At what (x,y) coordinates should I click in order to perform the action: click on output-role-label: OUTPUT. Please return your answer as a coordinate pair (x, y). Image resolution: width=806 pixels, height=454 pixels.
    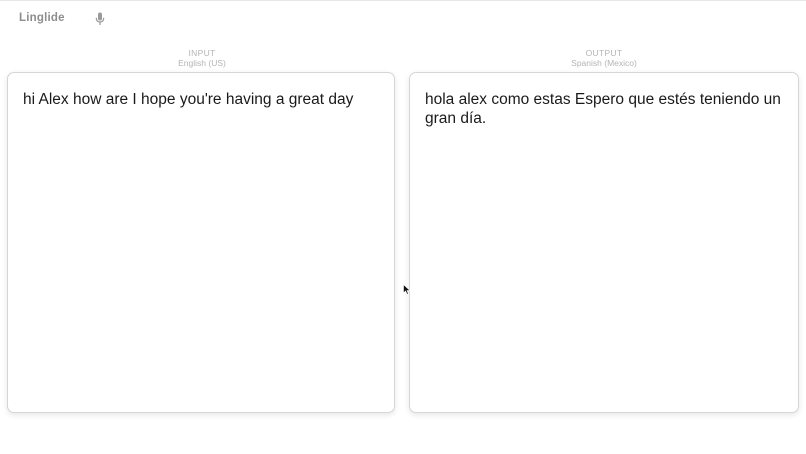
    Looking at the image, I should click on (604, 53).